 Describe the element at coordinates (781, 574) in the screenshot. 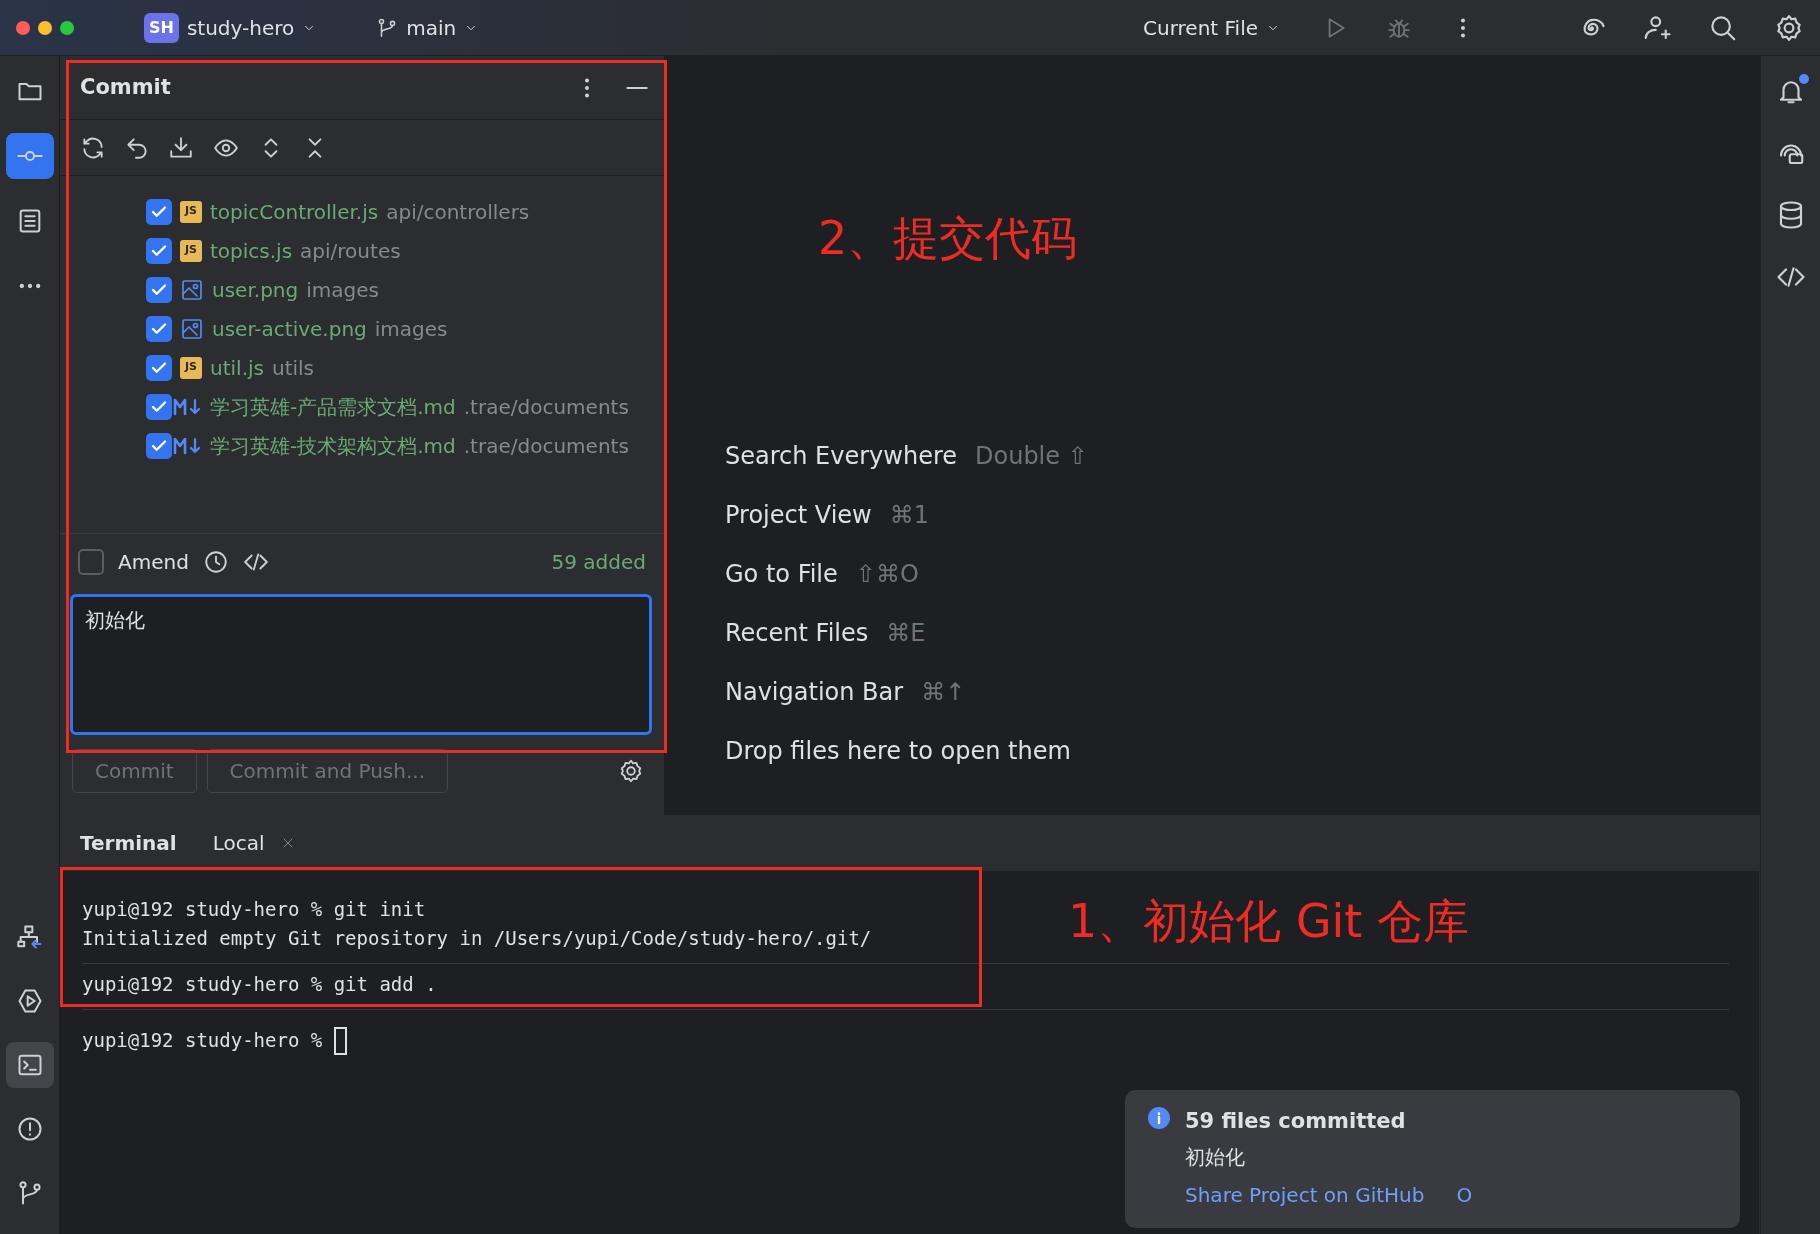

I see `action-label: Go to File` at that location.